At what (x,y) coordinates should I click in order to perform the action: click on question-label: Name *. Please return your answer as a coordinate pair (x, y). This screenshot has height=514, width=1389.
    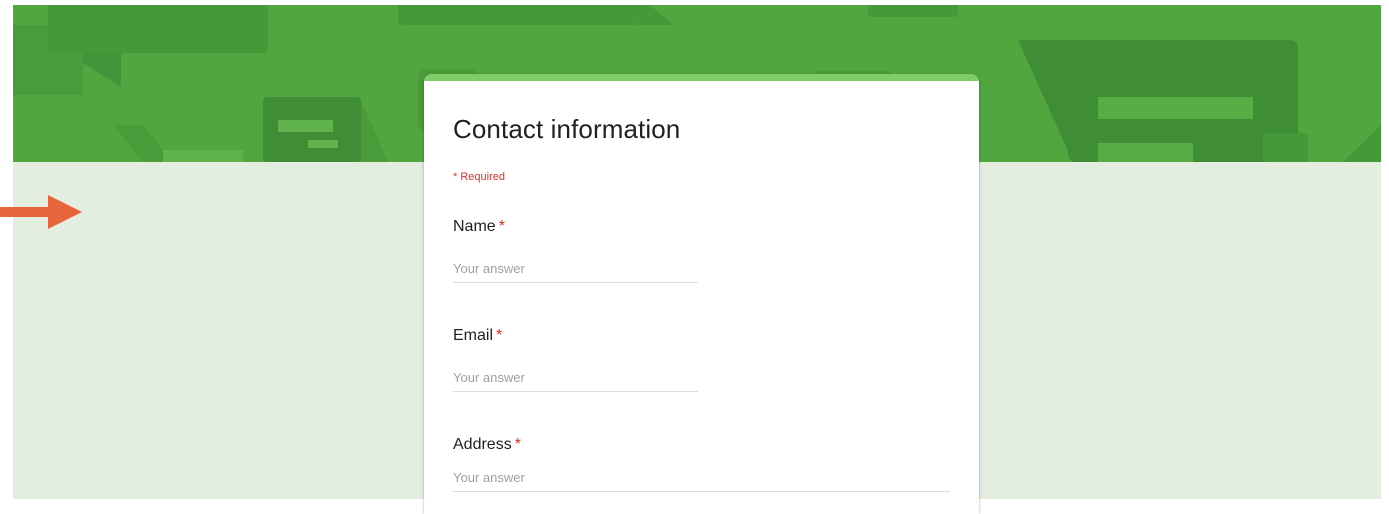
    Looking at the image, I should click on (479, 227).